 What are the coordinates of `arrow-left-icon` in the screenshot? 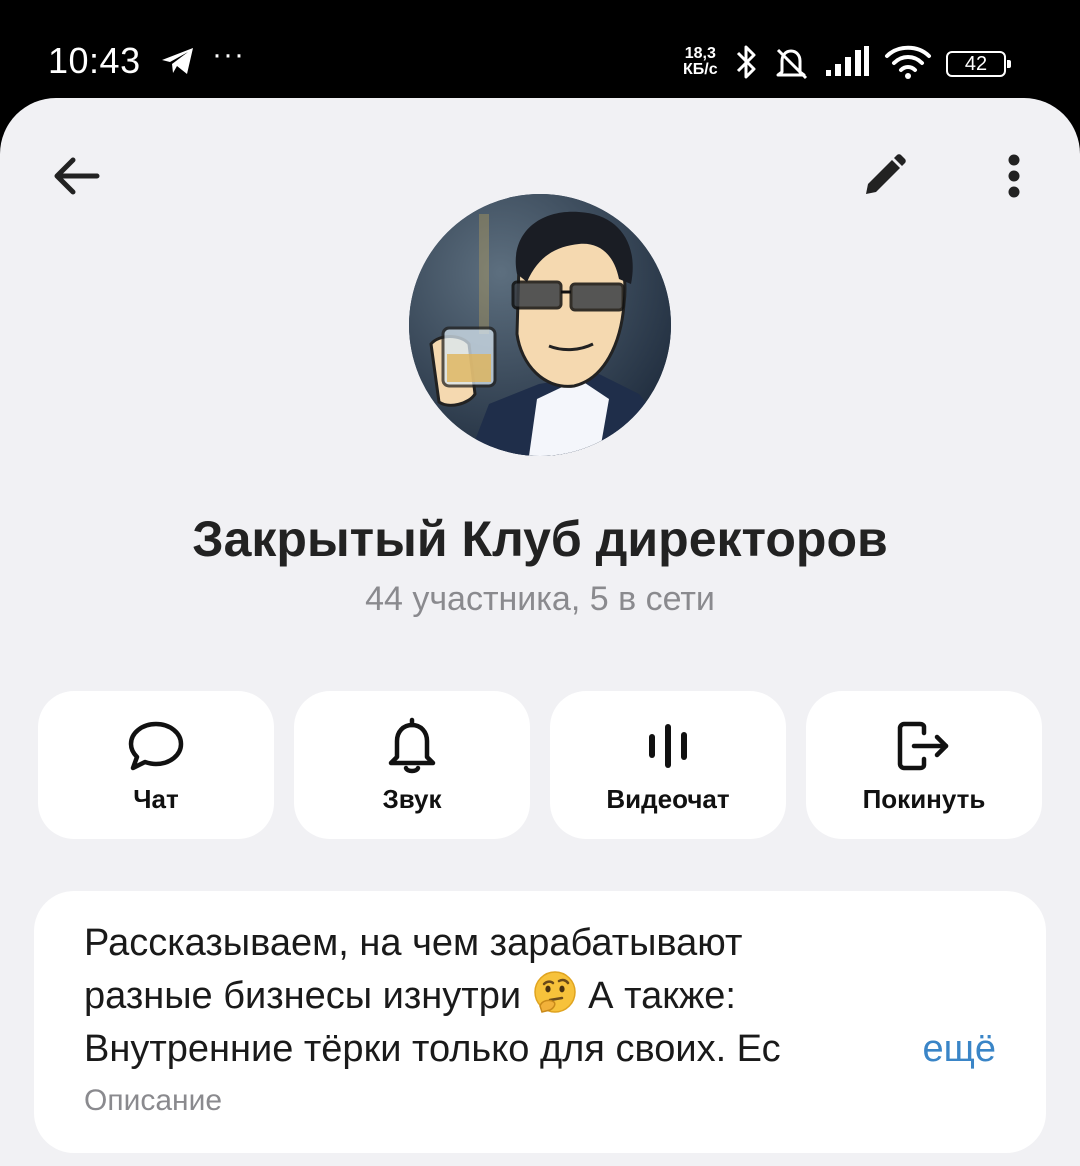 It's located at (77, 176).